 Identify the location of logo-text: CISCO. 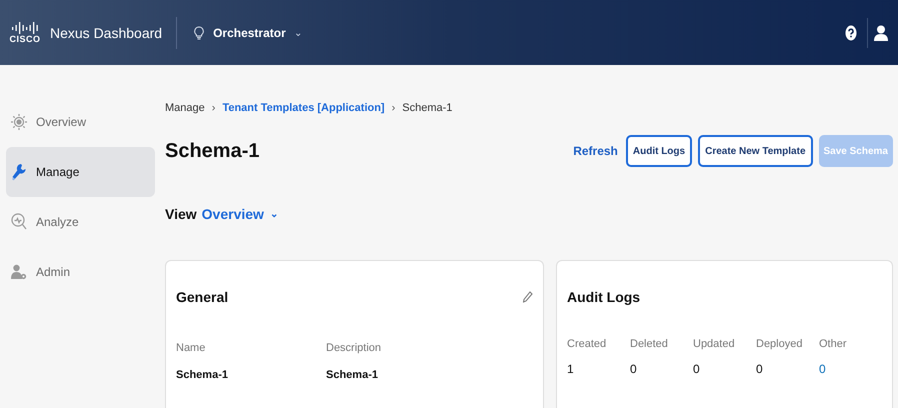
(25, 39).